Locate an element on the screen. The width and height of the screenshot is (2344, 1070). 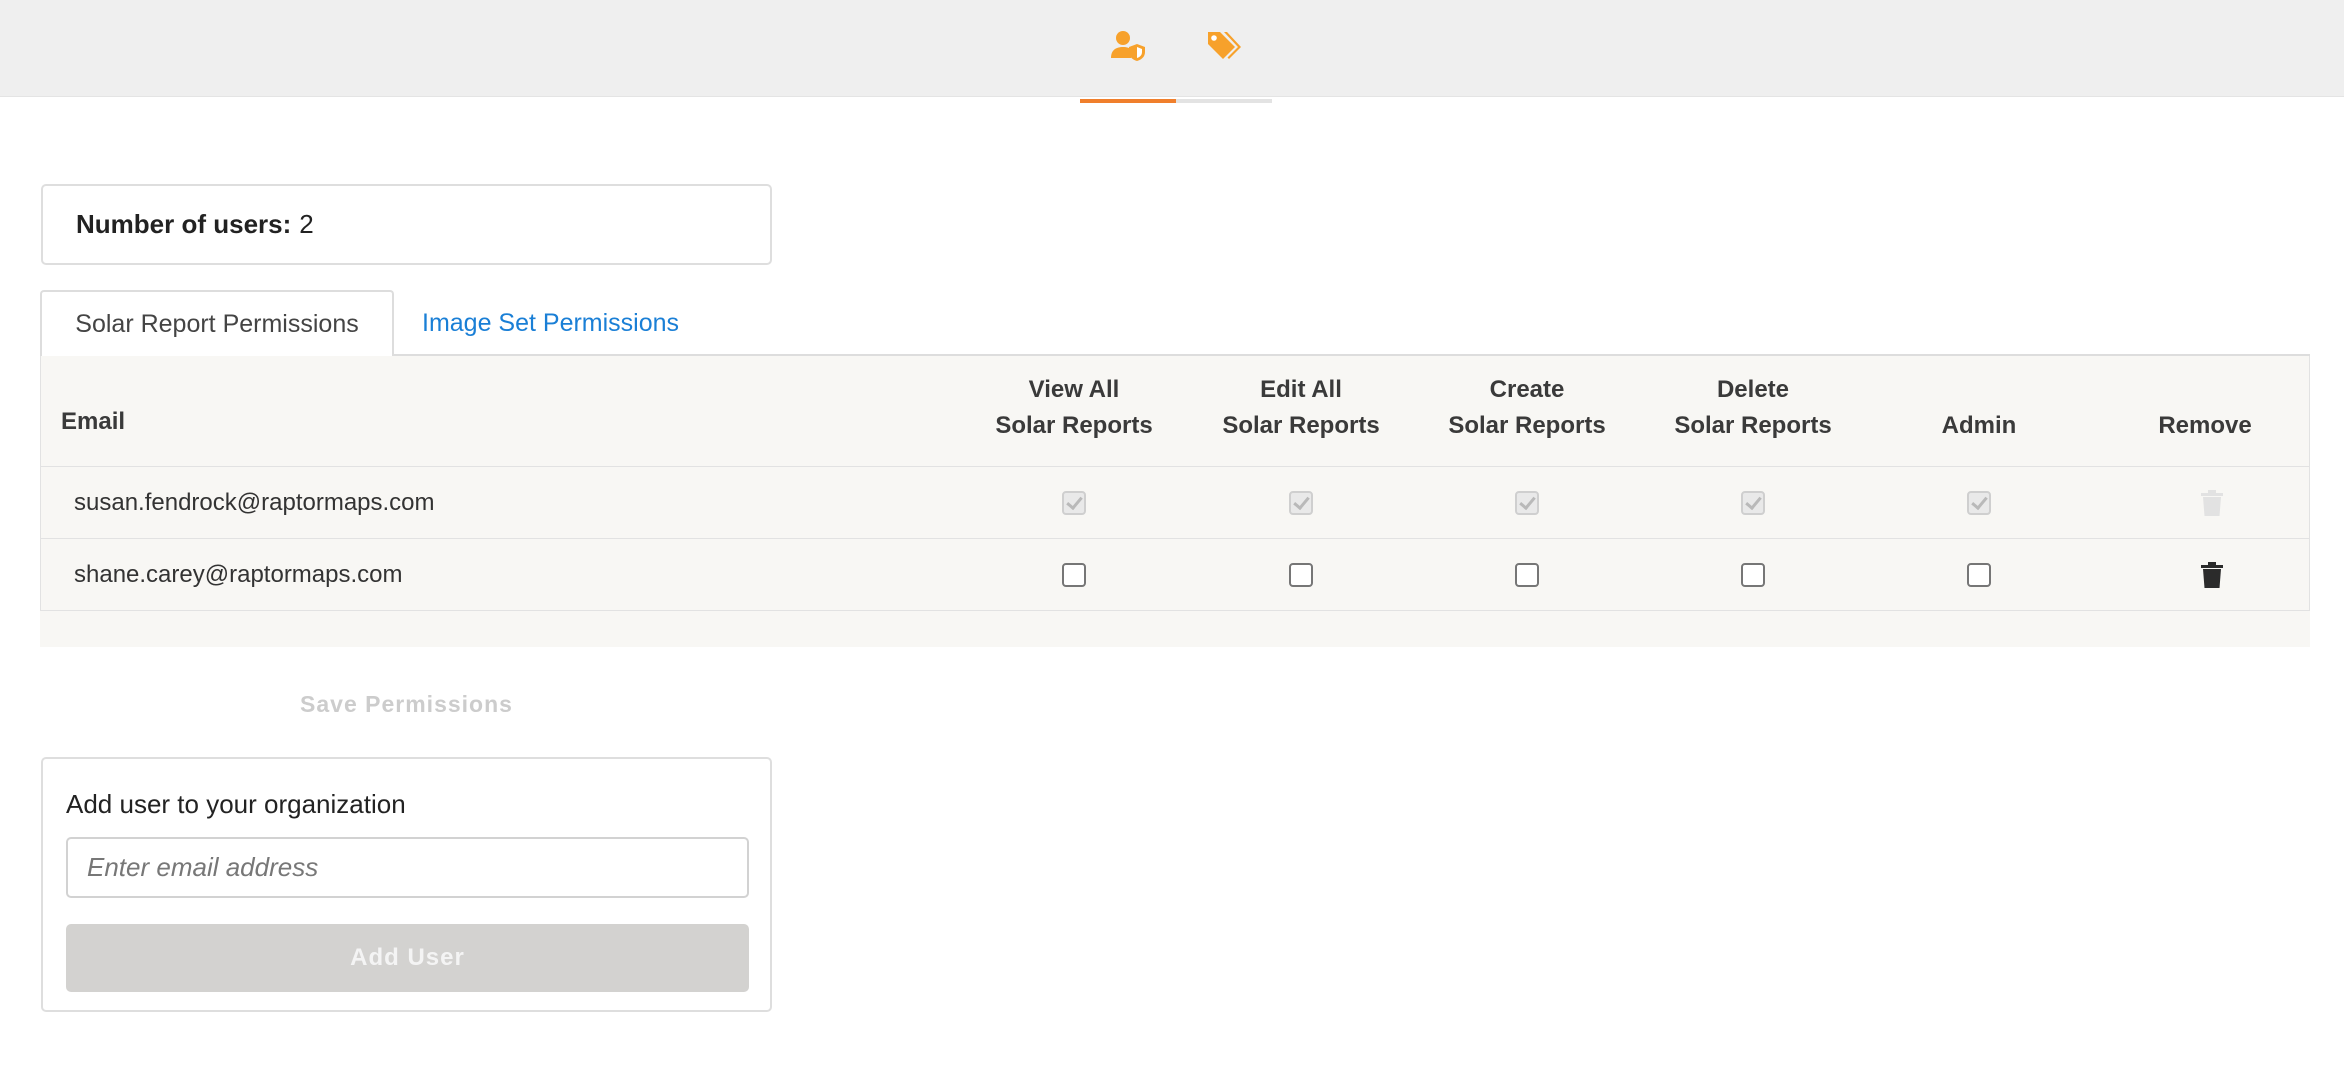
nav-tab-tags is located at coordinates (1224, 51).